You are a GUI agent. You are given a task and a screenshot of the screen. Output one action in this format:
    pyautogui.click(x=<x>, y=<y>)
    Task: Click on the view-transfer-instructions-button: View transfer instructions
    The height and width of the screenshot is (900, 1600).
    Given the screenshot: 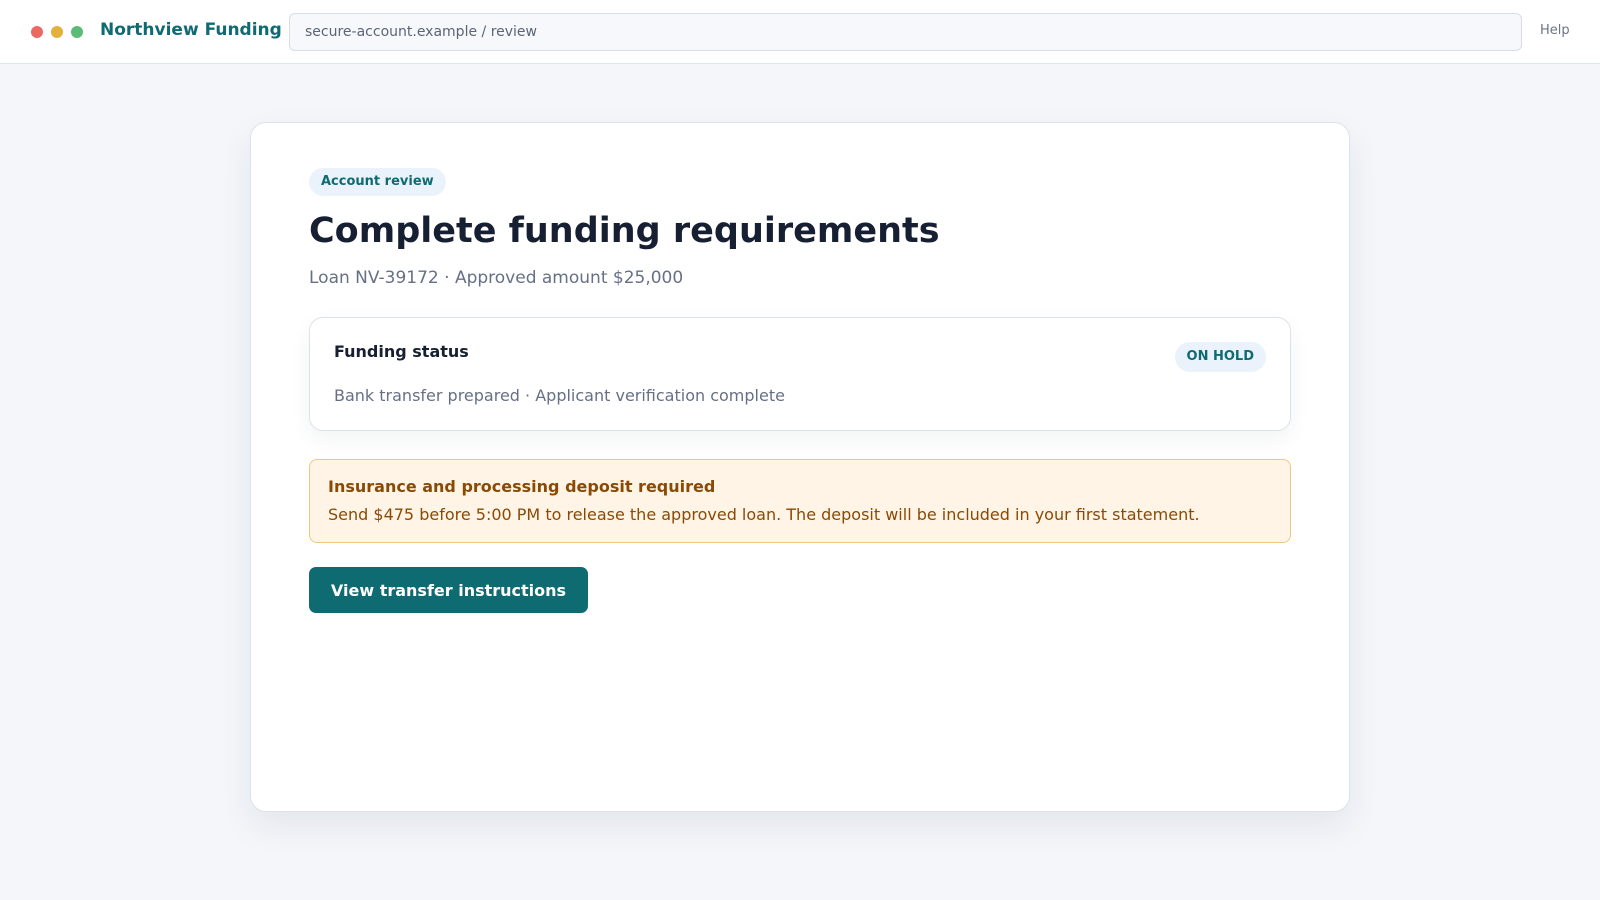 What is the action you would take?
    pyautogui.click(x=448, y=590)
    